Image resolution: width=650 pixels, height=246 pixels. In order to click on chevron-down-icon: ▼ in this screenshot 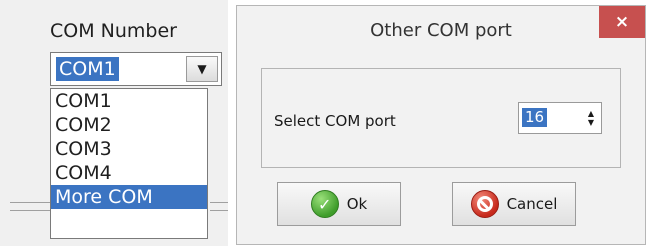, I will do `click(202, 69)`.